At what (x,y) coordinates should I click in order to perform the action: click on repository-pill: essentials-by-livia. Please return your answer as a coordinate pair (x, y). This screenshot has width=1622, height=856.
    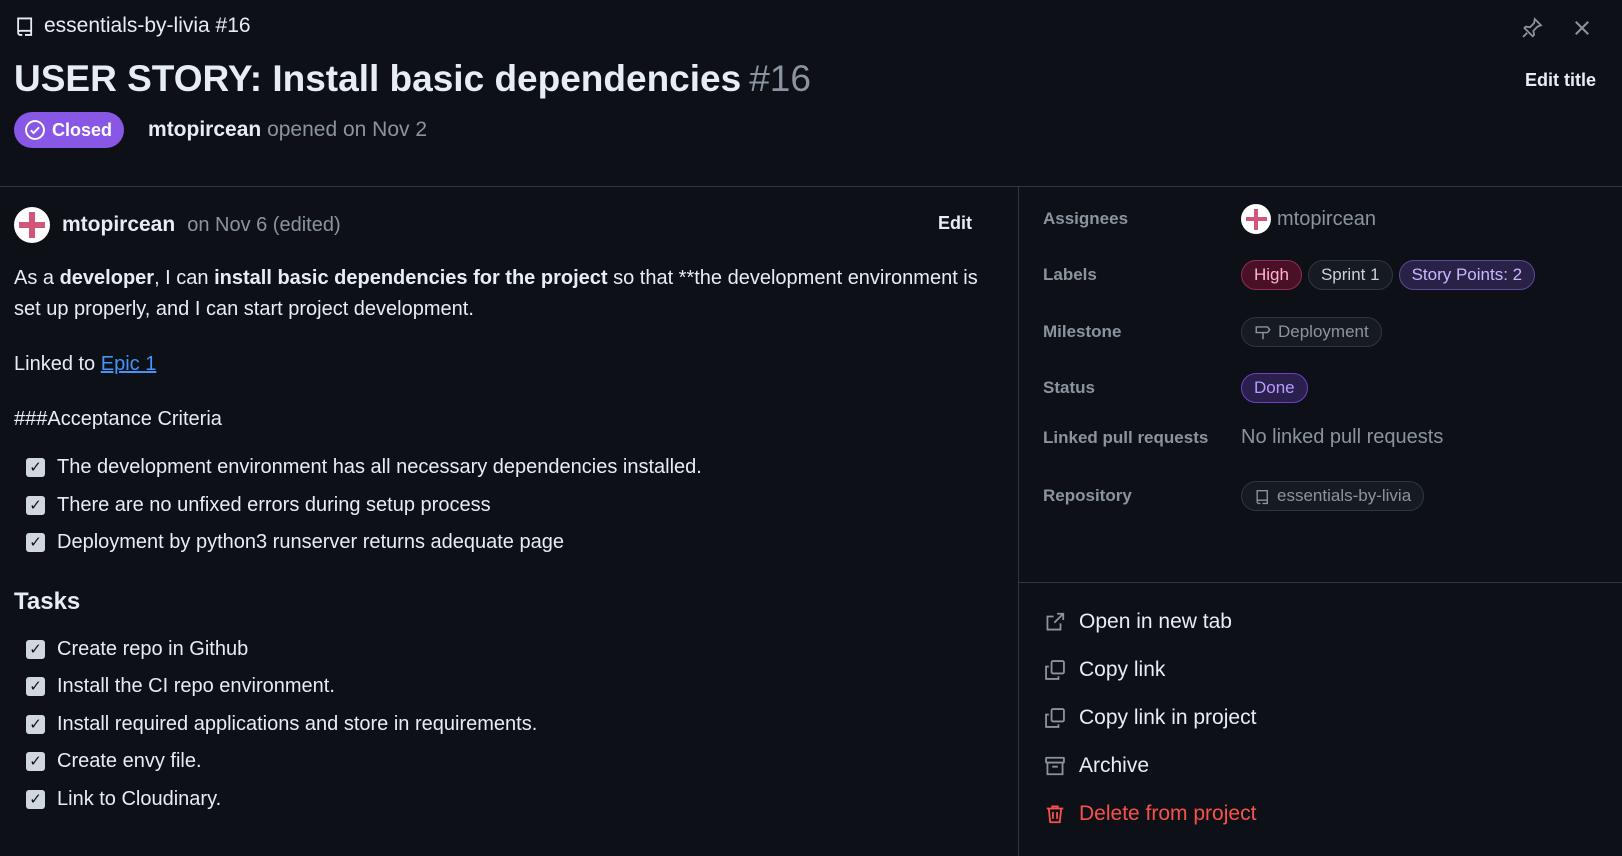
    Looking at the image, I should click on (1333, 496).